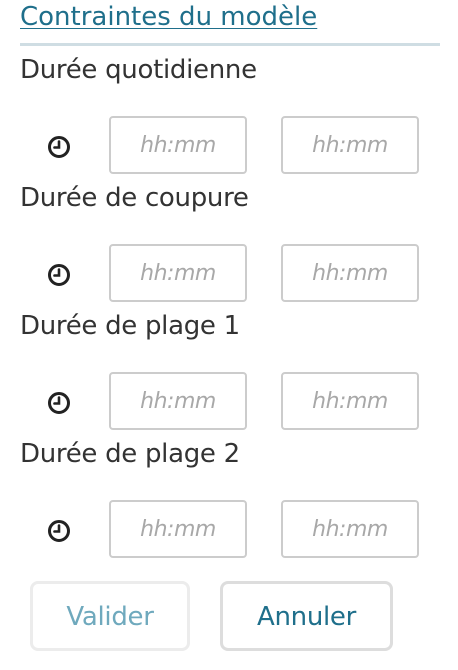 This screenshot has width=458, height=670. What do you see at coordinates (306, 616) in the screenshot?
I see `cancel-button: Annuler` at bounding box center [306, 616].